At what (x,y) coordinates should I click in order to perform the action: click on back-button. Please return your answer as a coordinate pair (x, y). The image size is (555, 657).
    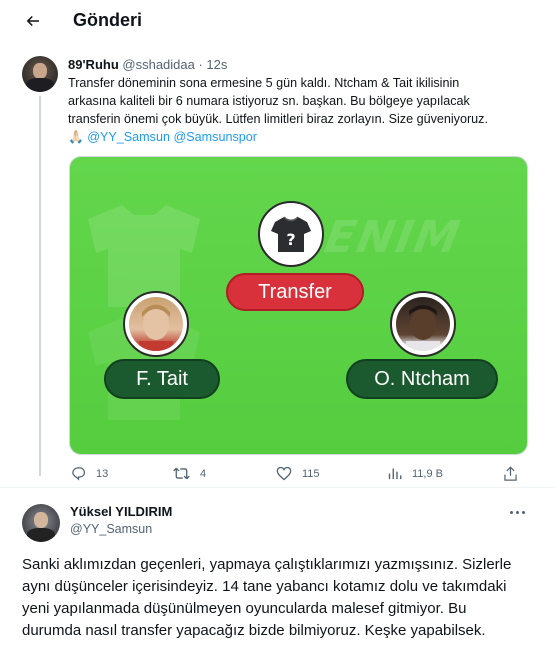
    Looking at the image, I should click on (33, 21).